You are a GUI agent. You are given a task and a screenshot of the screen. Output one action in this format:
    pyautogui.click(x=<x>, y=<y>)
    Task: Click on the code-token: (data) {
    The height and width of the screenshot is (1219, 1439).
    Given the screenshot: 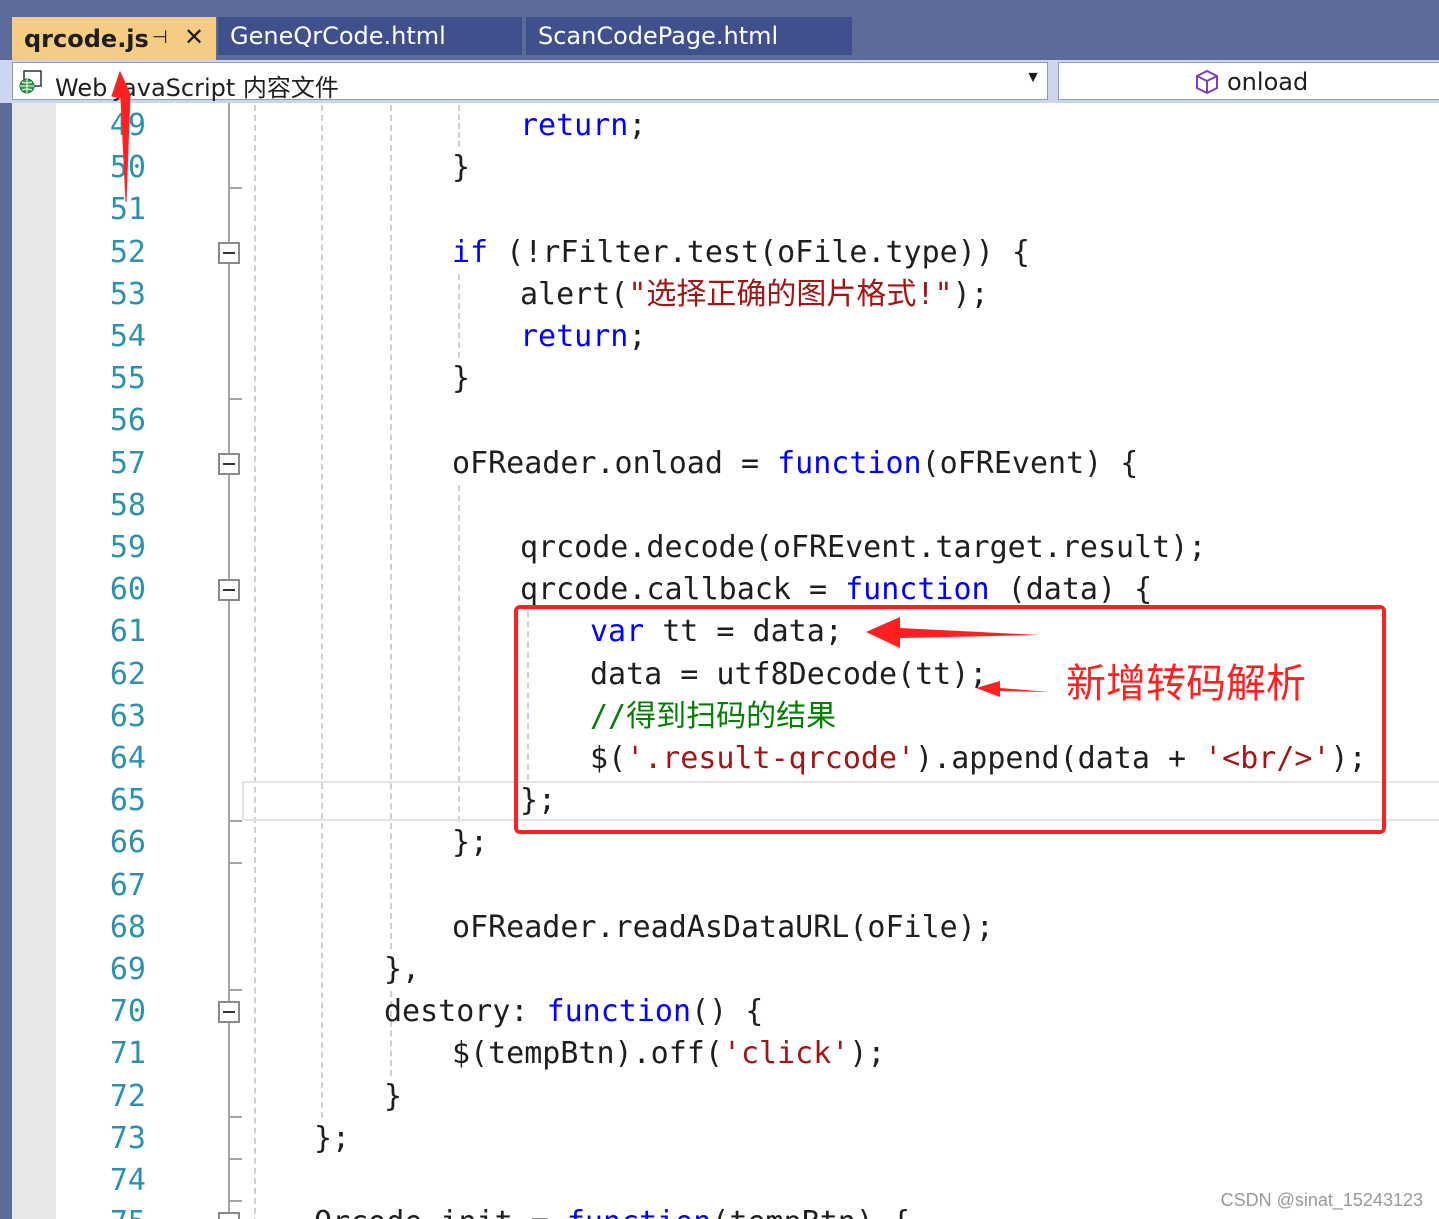 What is the action you would take?
    pyautogui.click(x=1071, y=590)
    